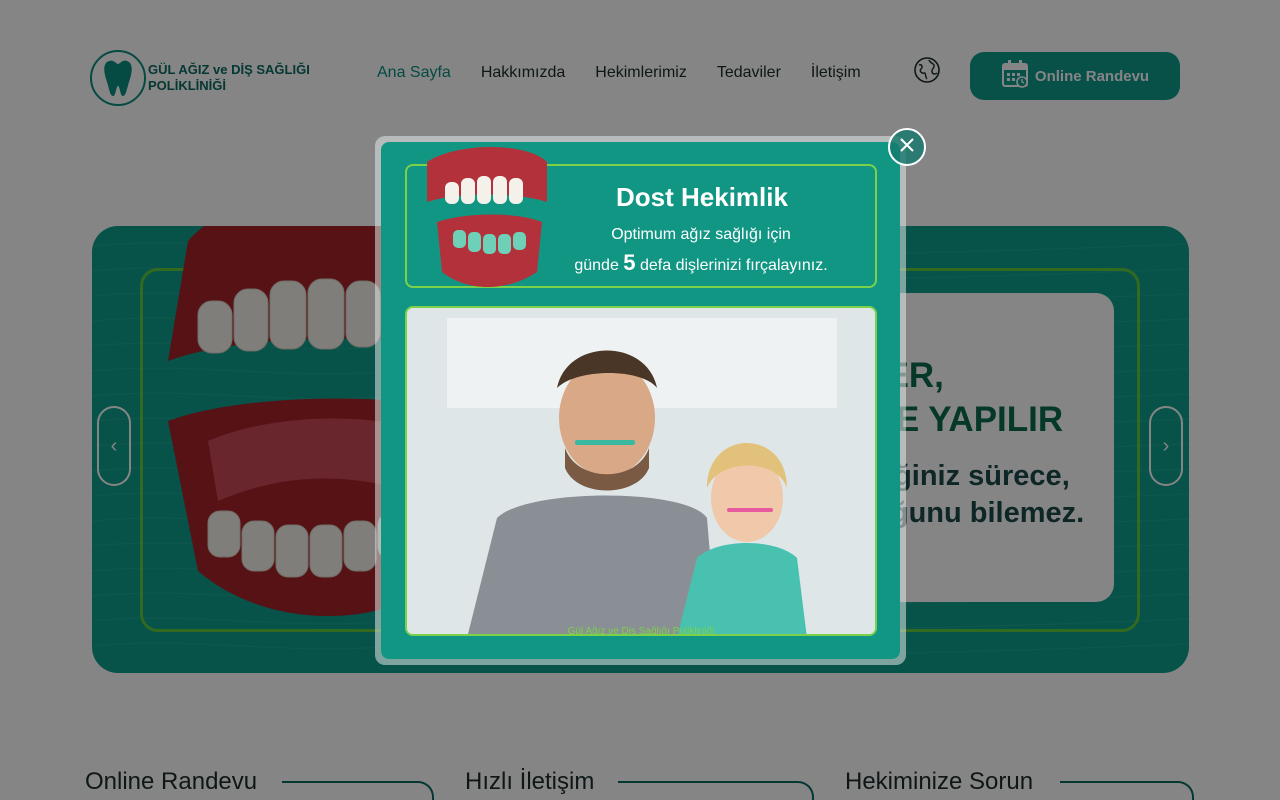 The height and width of the screenshot is (800, 1280). I want to click on popup-number: 5, so click(629, 262).